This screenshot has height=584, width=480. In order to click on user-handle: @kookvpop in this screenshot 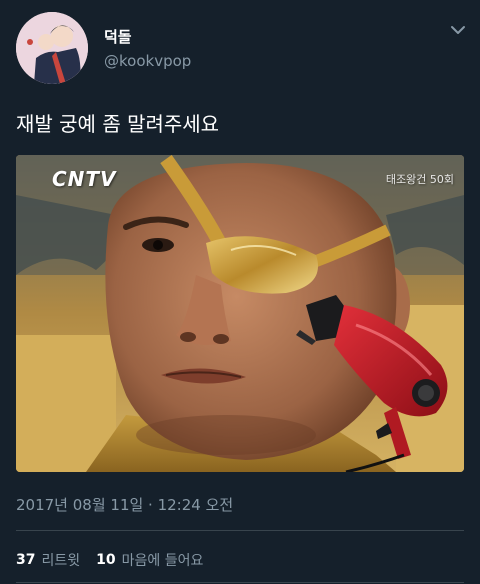, I will do `click(147, 61)`.